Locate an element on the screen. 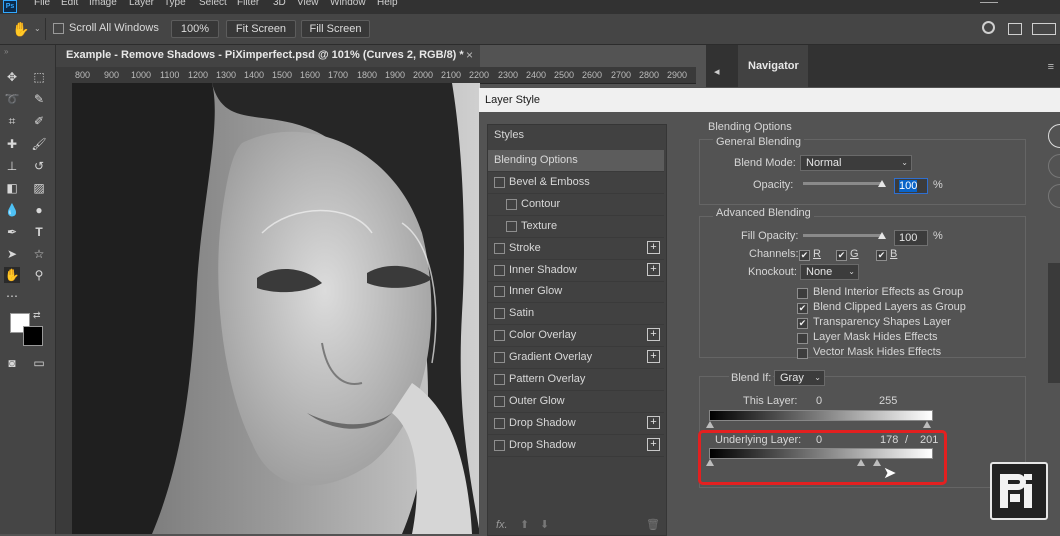  style-item-satin: Satin is located at coordinates (576, 314).